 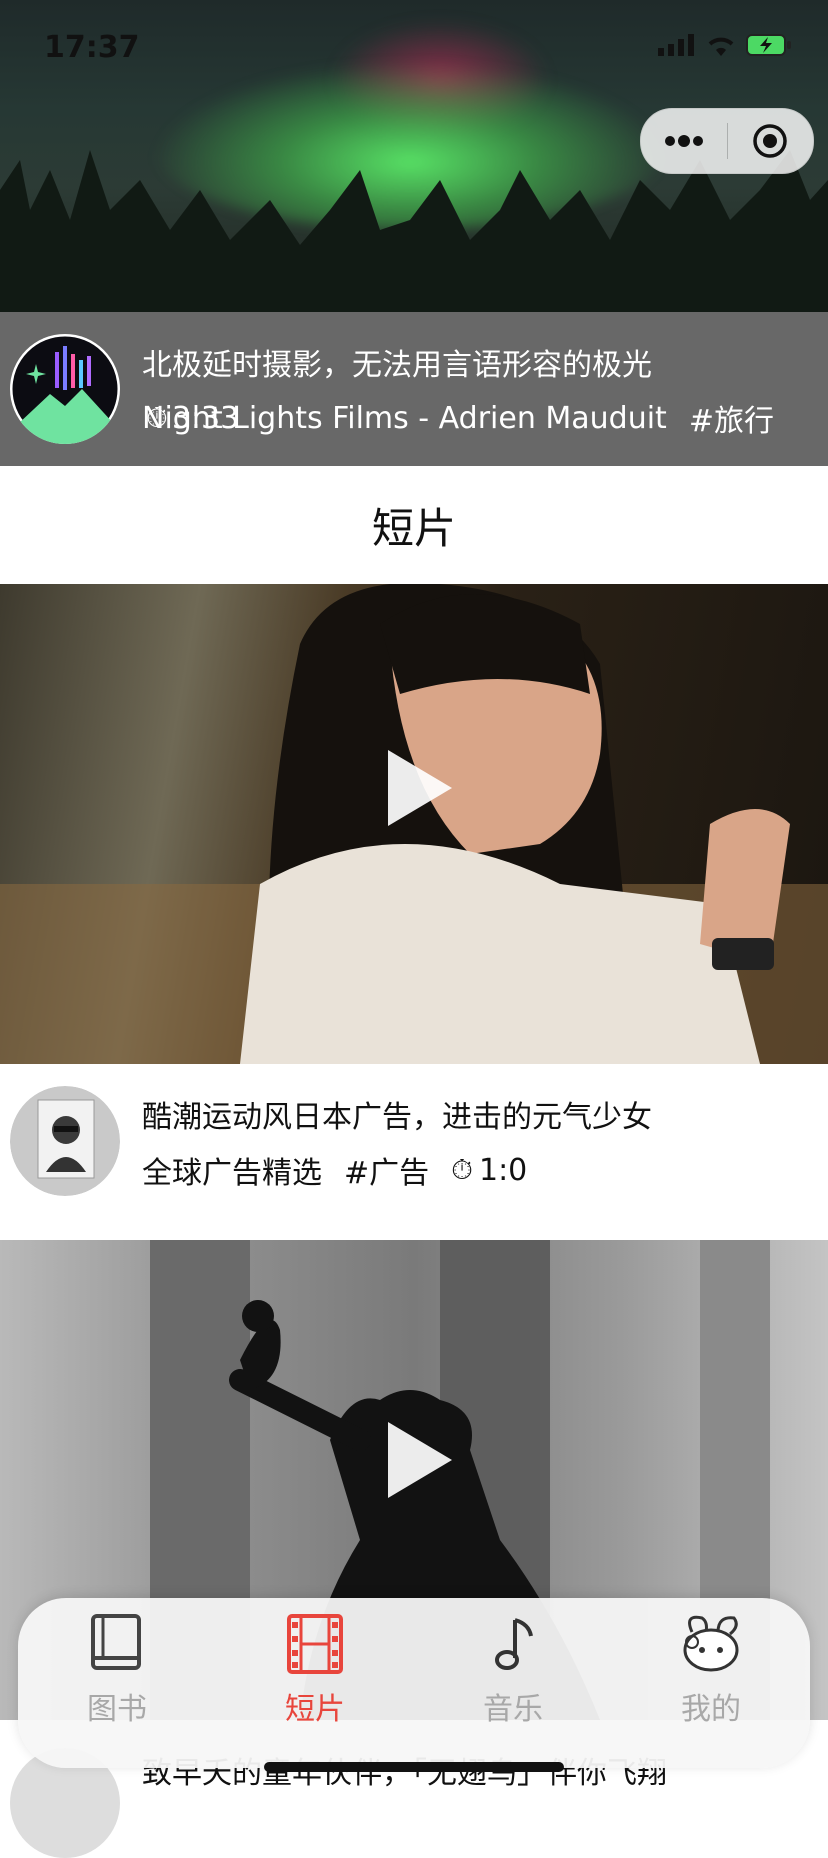 What do you see at coordinates (721, 46) in the screenshot?
I see `wifi-icon` at bounding box center [721, 46].